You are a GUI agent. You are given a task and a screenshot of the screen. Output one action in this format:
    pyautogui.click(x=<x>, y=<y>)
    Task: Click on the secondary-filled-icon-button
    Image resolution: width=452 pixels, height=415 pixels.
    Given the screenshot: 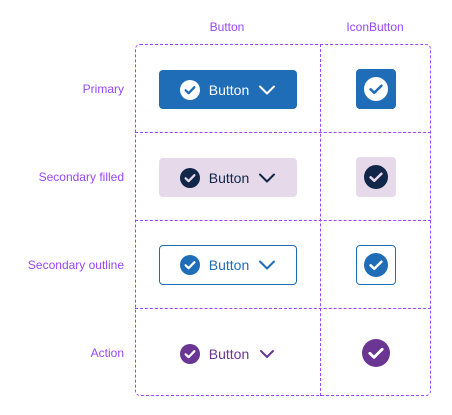 What is the action you would take?
    pyautogui.click(x=376, y=177)
    